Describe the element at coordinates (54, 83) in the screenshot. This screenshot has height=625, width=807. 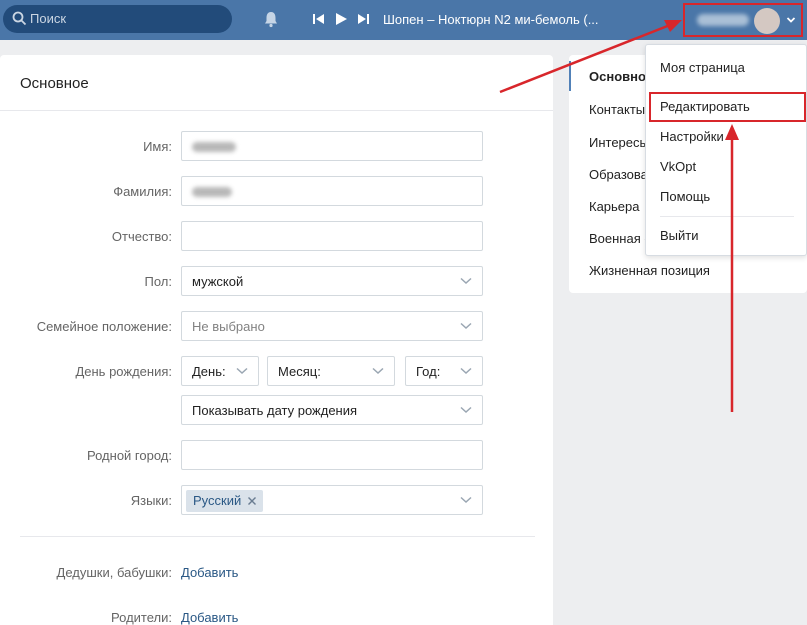
I see `page-title: Основное` at that location.